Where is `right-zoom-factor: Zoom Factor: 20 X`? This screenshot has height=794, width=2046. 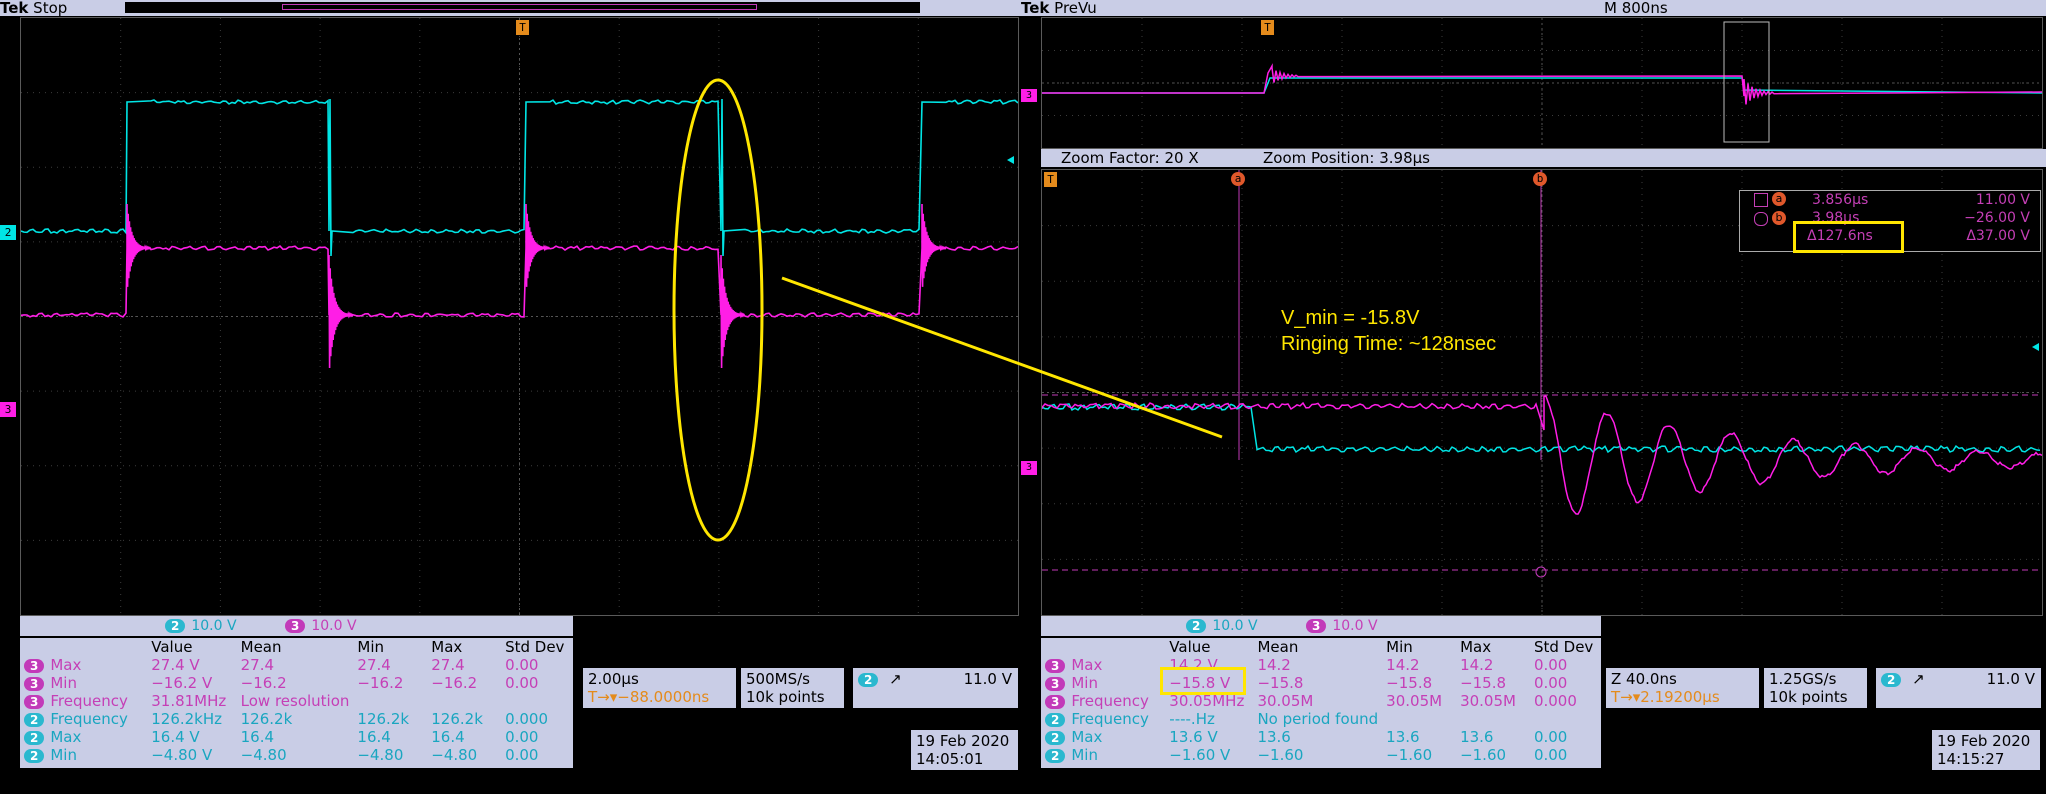 right-zoom-factor: Zoom Factor: 20 X is located at coordinates (1130, 158).